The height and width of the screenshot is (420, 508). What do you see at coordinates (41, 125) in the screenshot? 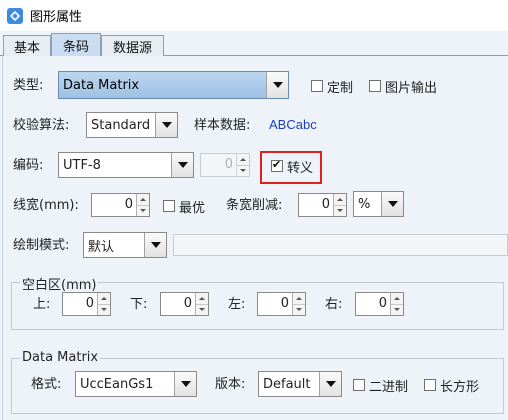
I see `check-algo-label: 校验算法:` at bounding box center [41, 125].